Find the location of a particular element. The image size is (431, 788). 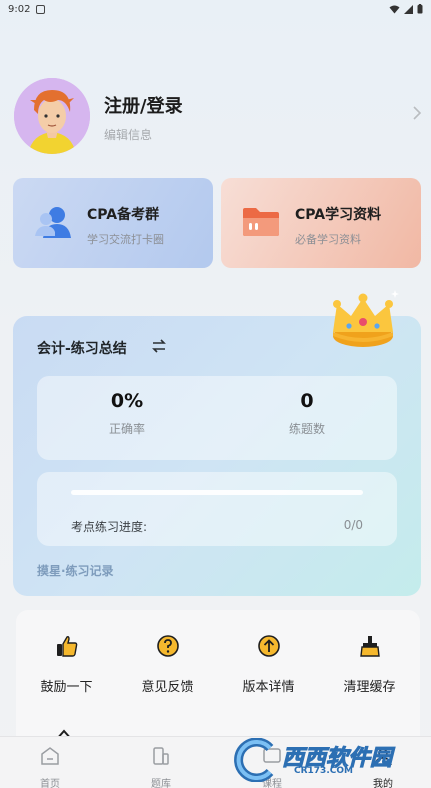

profile-row: 注册/登录 编辑信息 is located at coordinates (219, 117).